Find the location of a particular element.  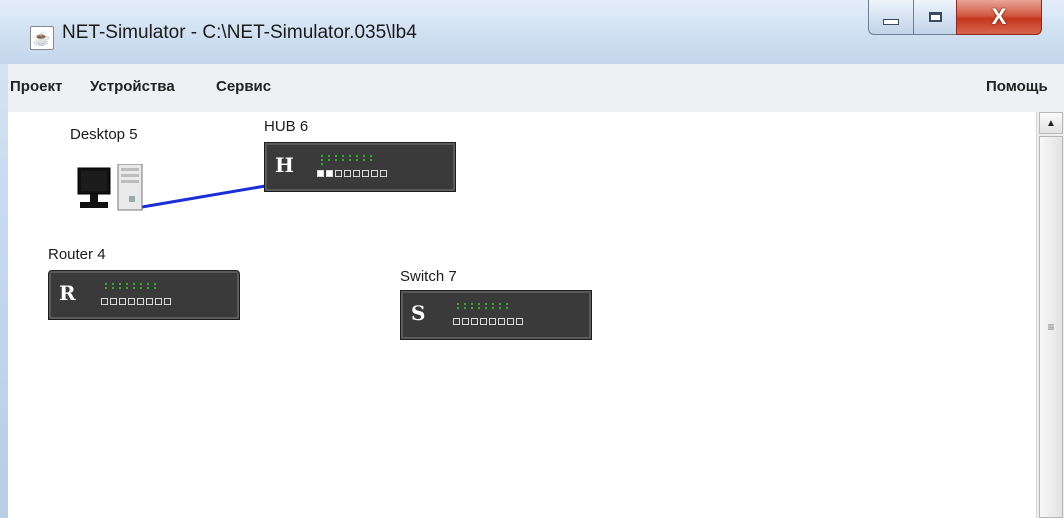

java-cup-icon: ☕ is located at coordinates (42, 38).